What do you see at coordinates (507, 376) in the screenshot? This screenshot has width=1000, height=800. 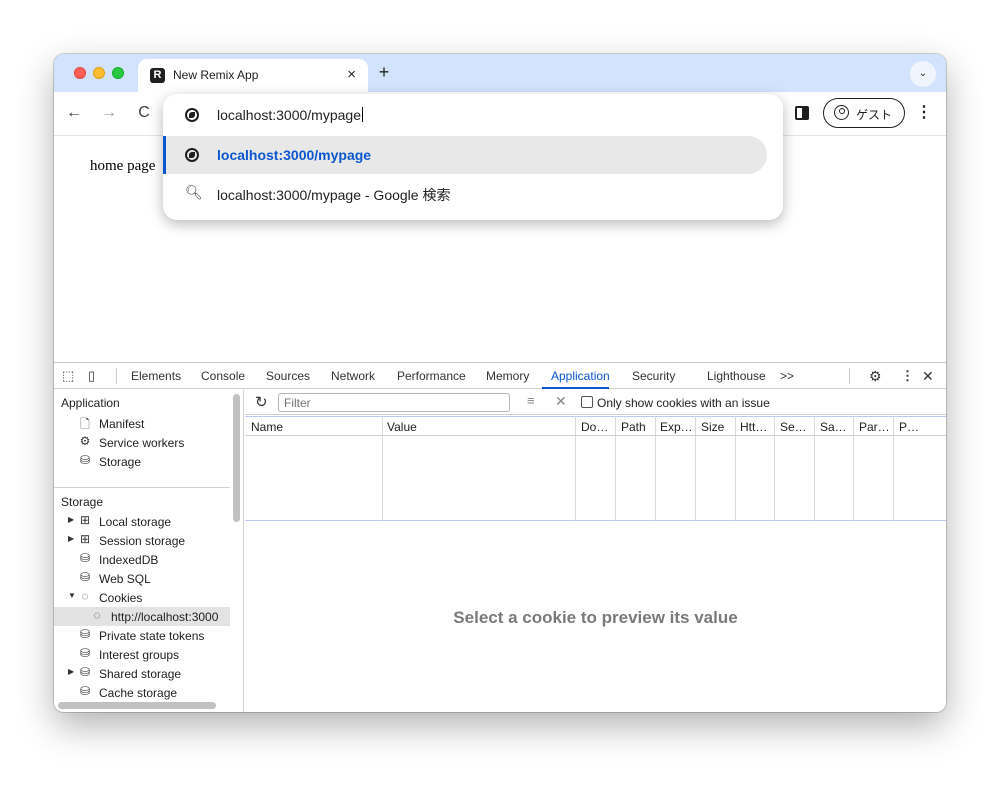 I see `tab-memory: Memory` at bounding box center [507, 376].